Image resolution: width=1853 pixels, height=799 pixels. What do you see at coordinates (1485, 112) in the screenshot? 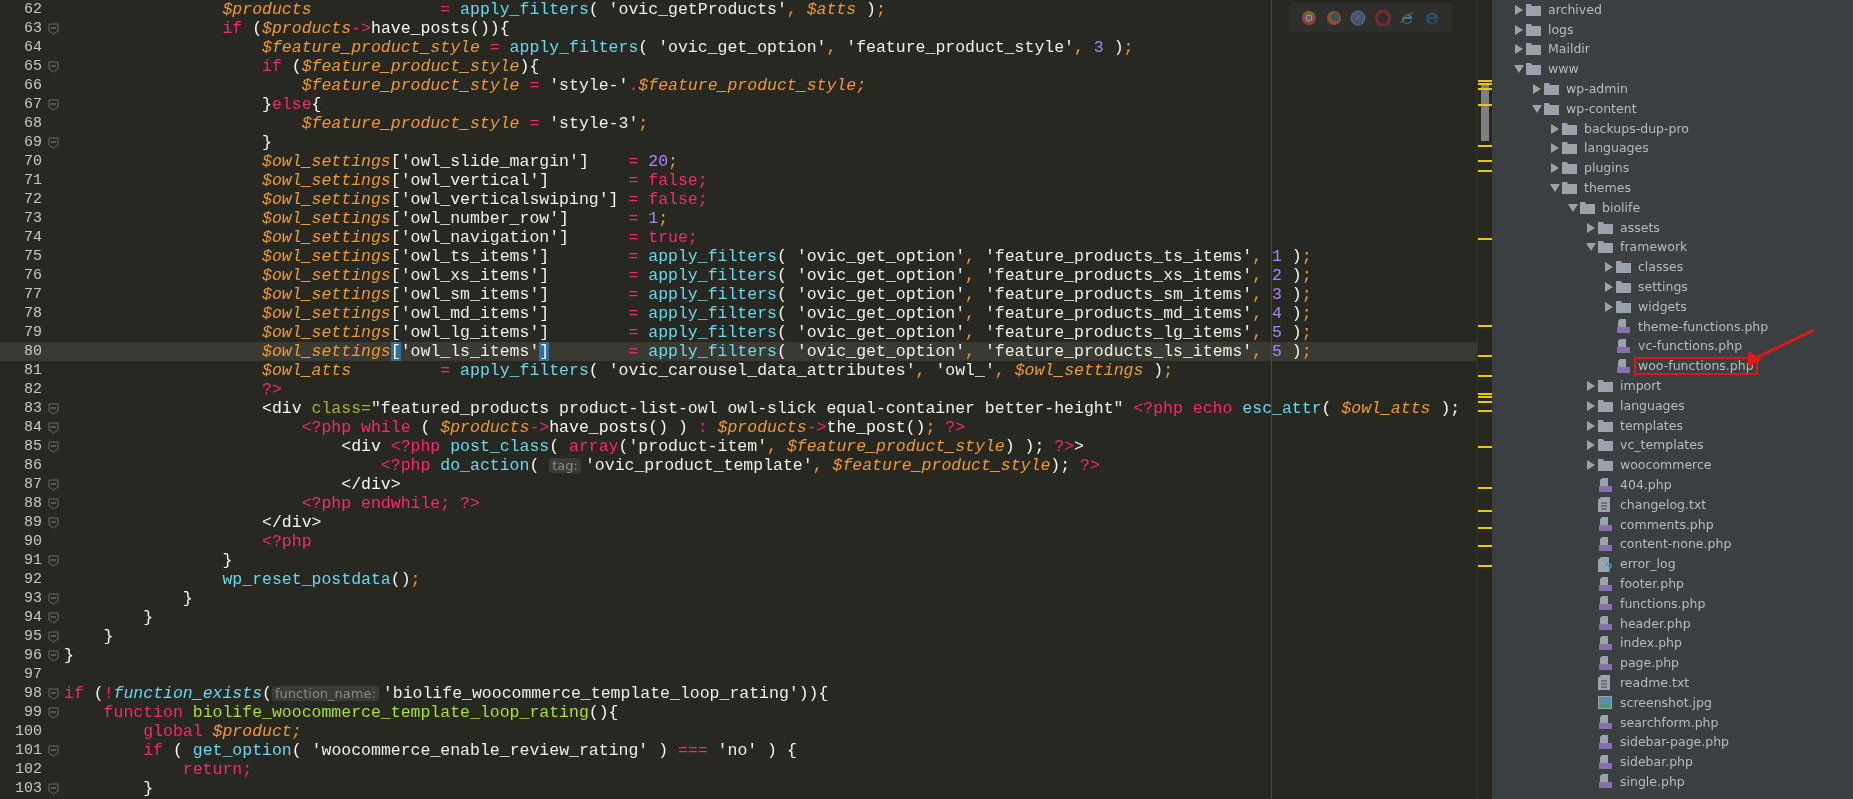
I see `scrollbar-thumb` at bounding box center [1485, 112].